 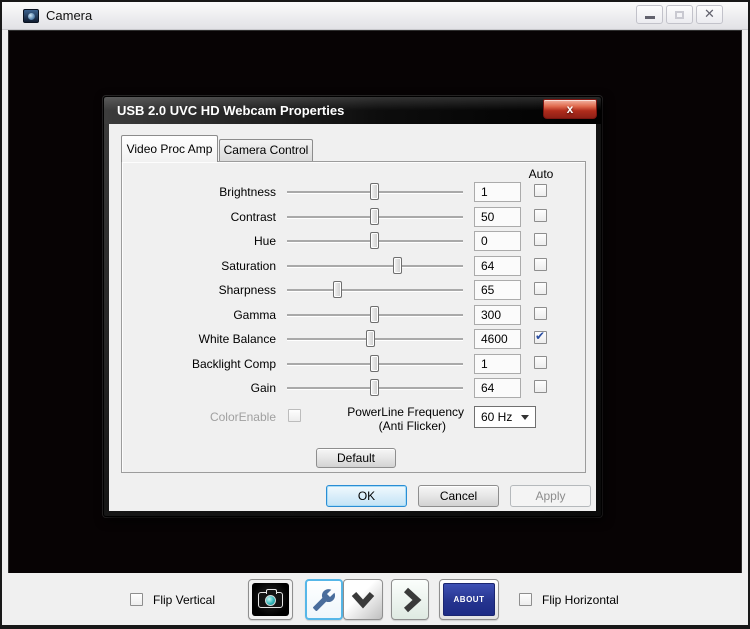 I want to click on auto-column-header: Auto, so click(x=541, y=174).